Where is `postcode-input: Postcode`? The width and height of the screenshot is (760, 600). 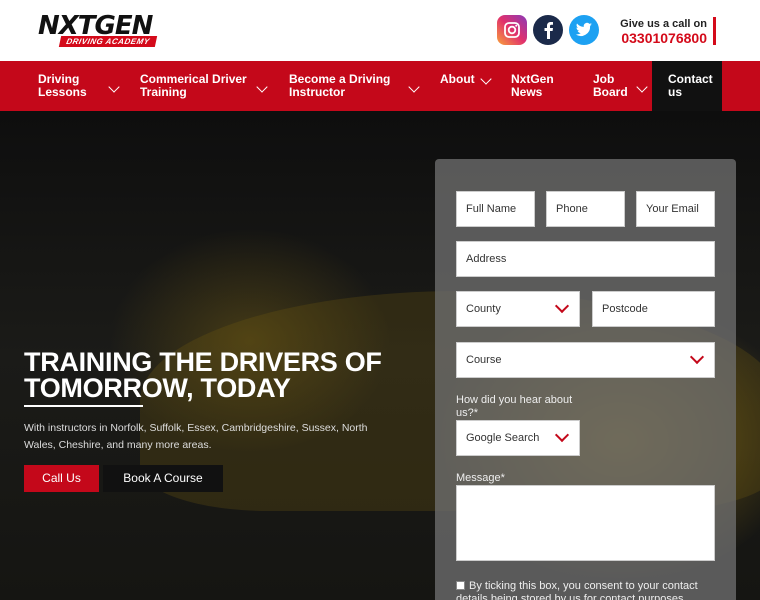
postcode-input: Postcode is located at coordinates (653, 309).